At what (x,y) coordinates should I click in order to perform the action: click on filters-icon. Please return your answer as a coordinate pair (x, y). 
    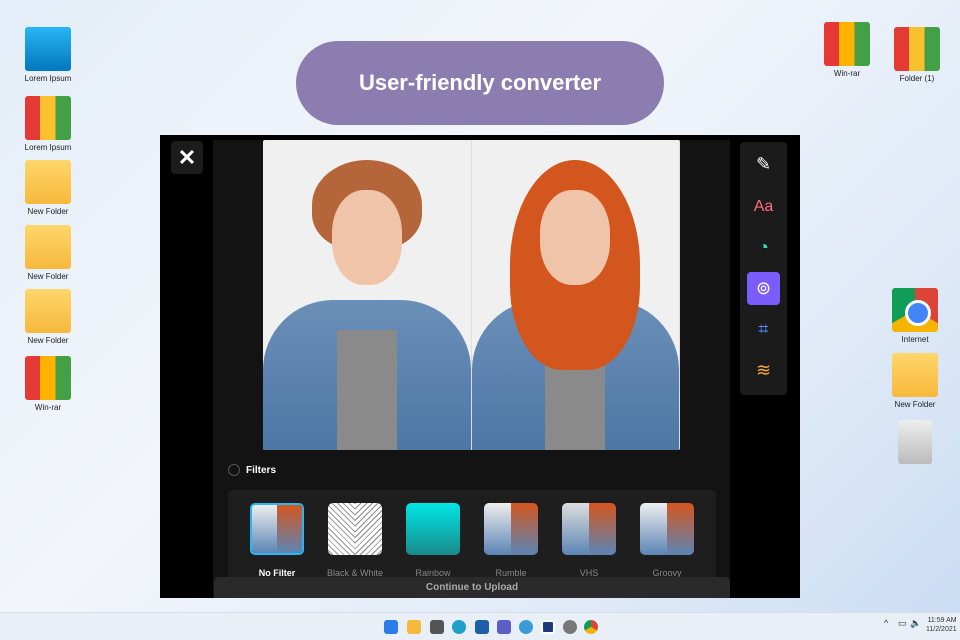
    Looking at the image, I should click on (234, 470).